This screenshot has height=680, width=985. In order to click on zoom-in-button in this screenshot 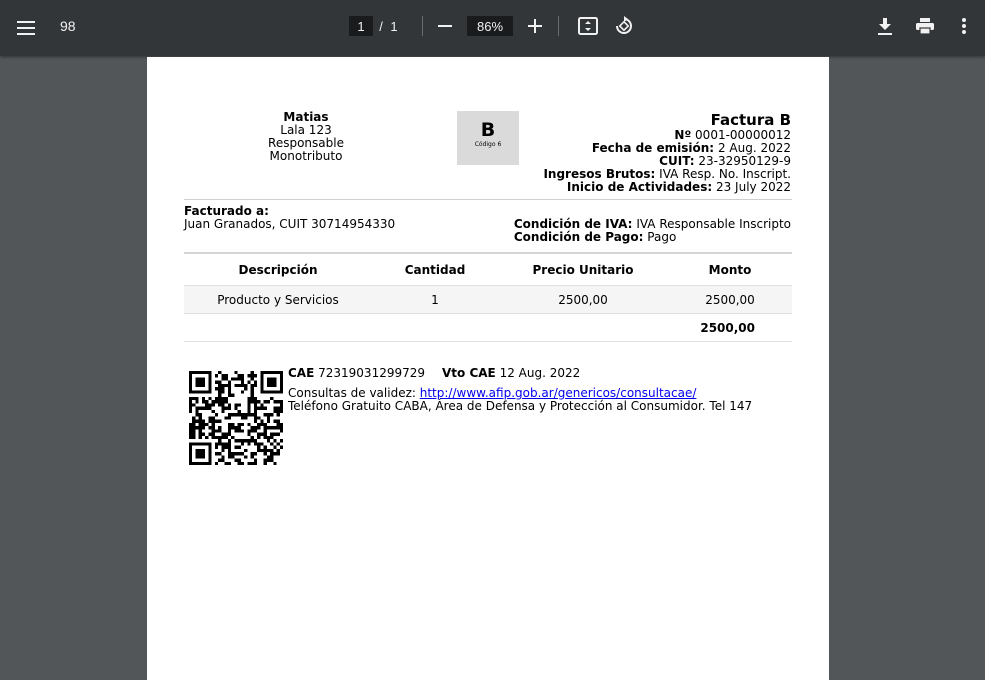, I will do `click(535, 26)`.